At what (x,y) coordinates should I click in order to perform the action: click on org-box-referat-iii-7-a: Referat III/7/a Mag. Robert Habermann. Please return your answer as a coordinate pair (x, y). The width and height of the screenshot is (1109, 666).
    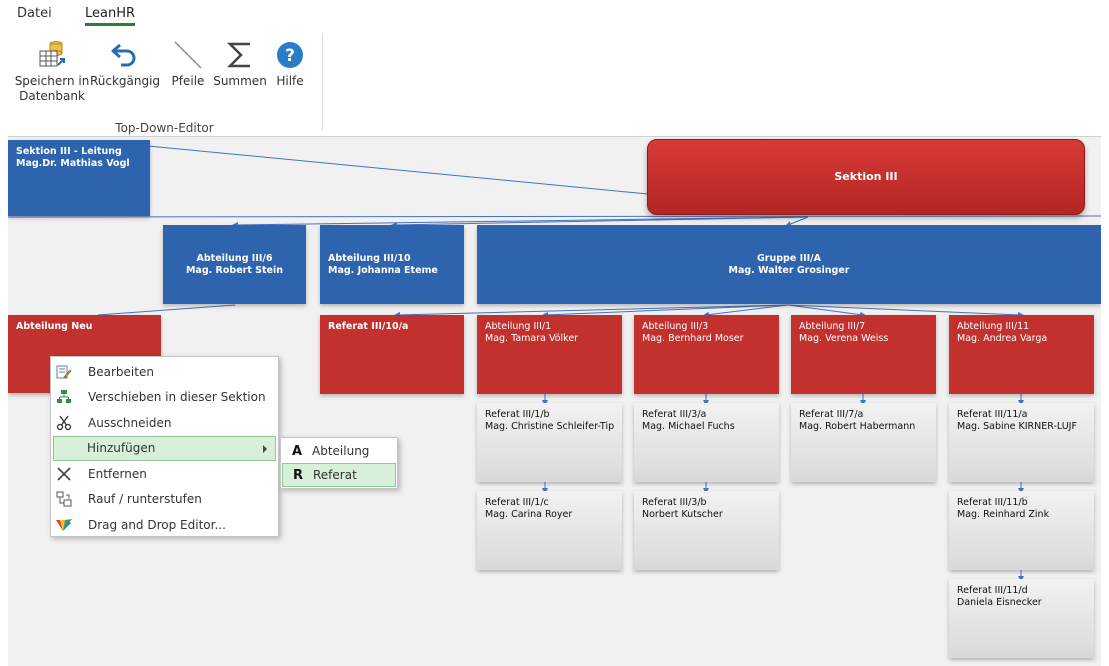
    Looking at the image, I should click on (863, 442).